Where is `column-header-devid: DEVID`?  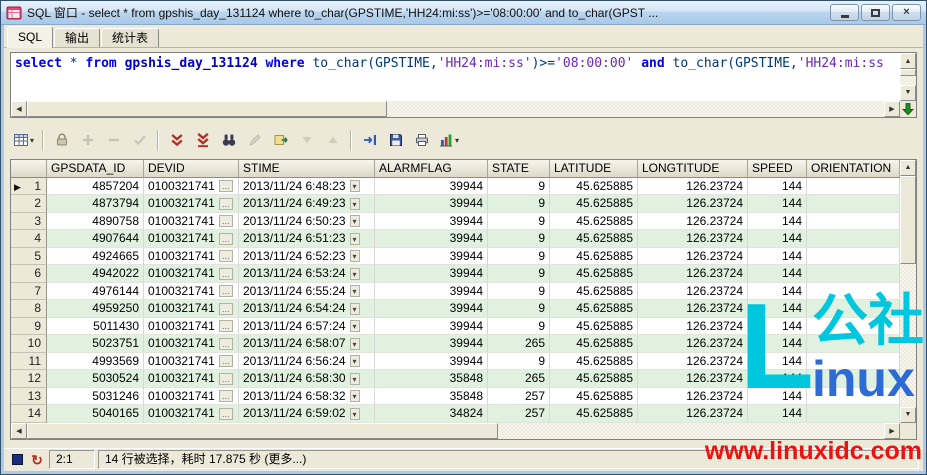
column-header-devid: DEVID is located at coordinates (191, 168).